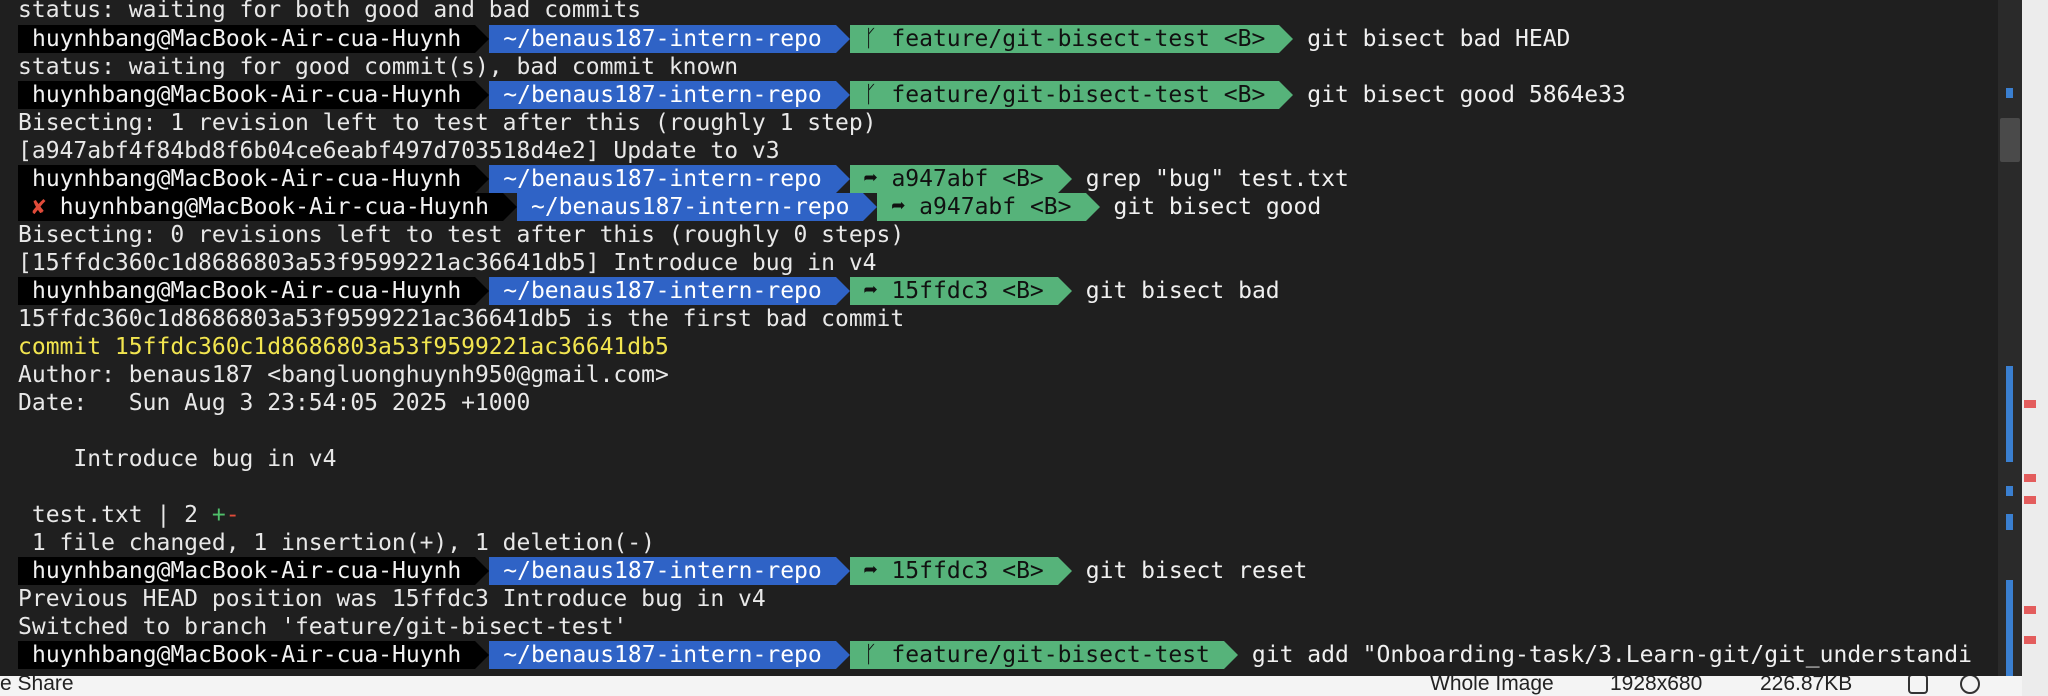  What do you see at coordinates (260, 207) in the screenshot?
I see `prompt-user-segment: ✘ huynhbang@MacBook-Air-cua-Huynh` at bounding box center [260, 207].